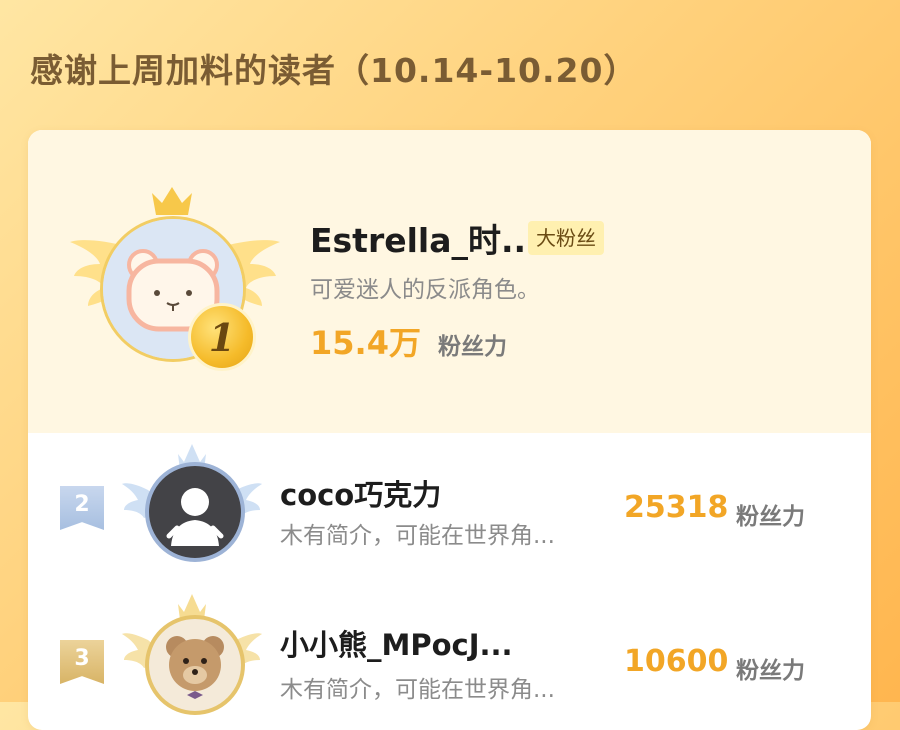 This screenshot has width=900, height=730. I want to click on rank-1-avatar-frame: 1, so click(175, 280).